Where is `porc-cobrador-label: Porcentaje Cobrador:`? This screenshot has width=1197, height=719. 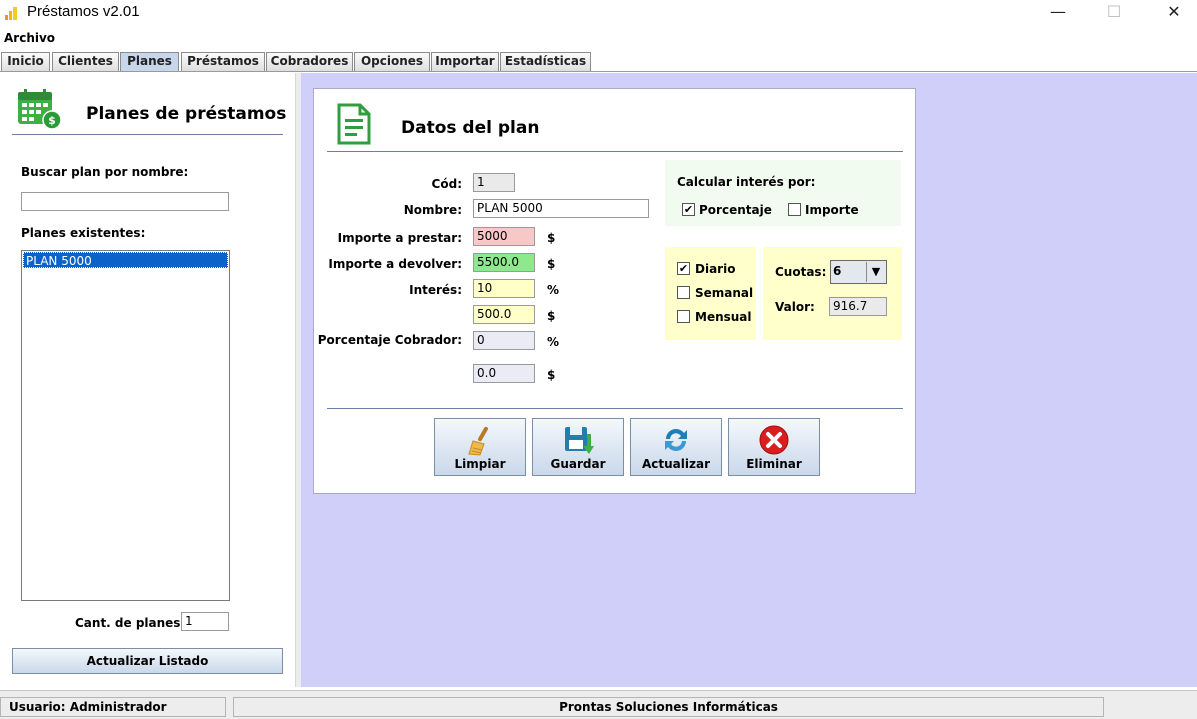 porc-cobrador-label: Porcentaje Cobrador: is located at coordinates (389, 340).